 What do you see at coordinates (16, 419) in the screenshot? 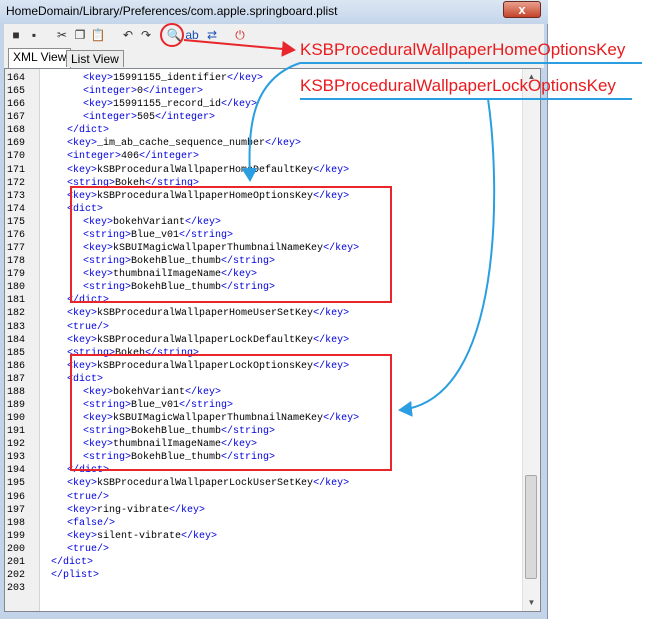
I see `line-number: 190` at bounding box center [16, 419].